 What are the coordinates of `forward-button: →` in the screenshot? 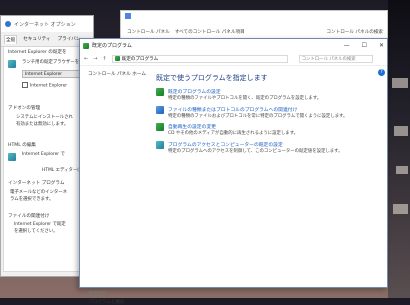 It's located at (95, 59).